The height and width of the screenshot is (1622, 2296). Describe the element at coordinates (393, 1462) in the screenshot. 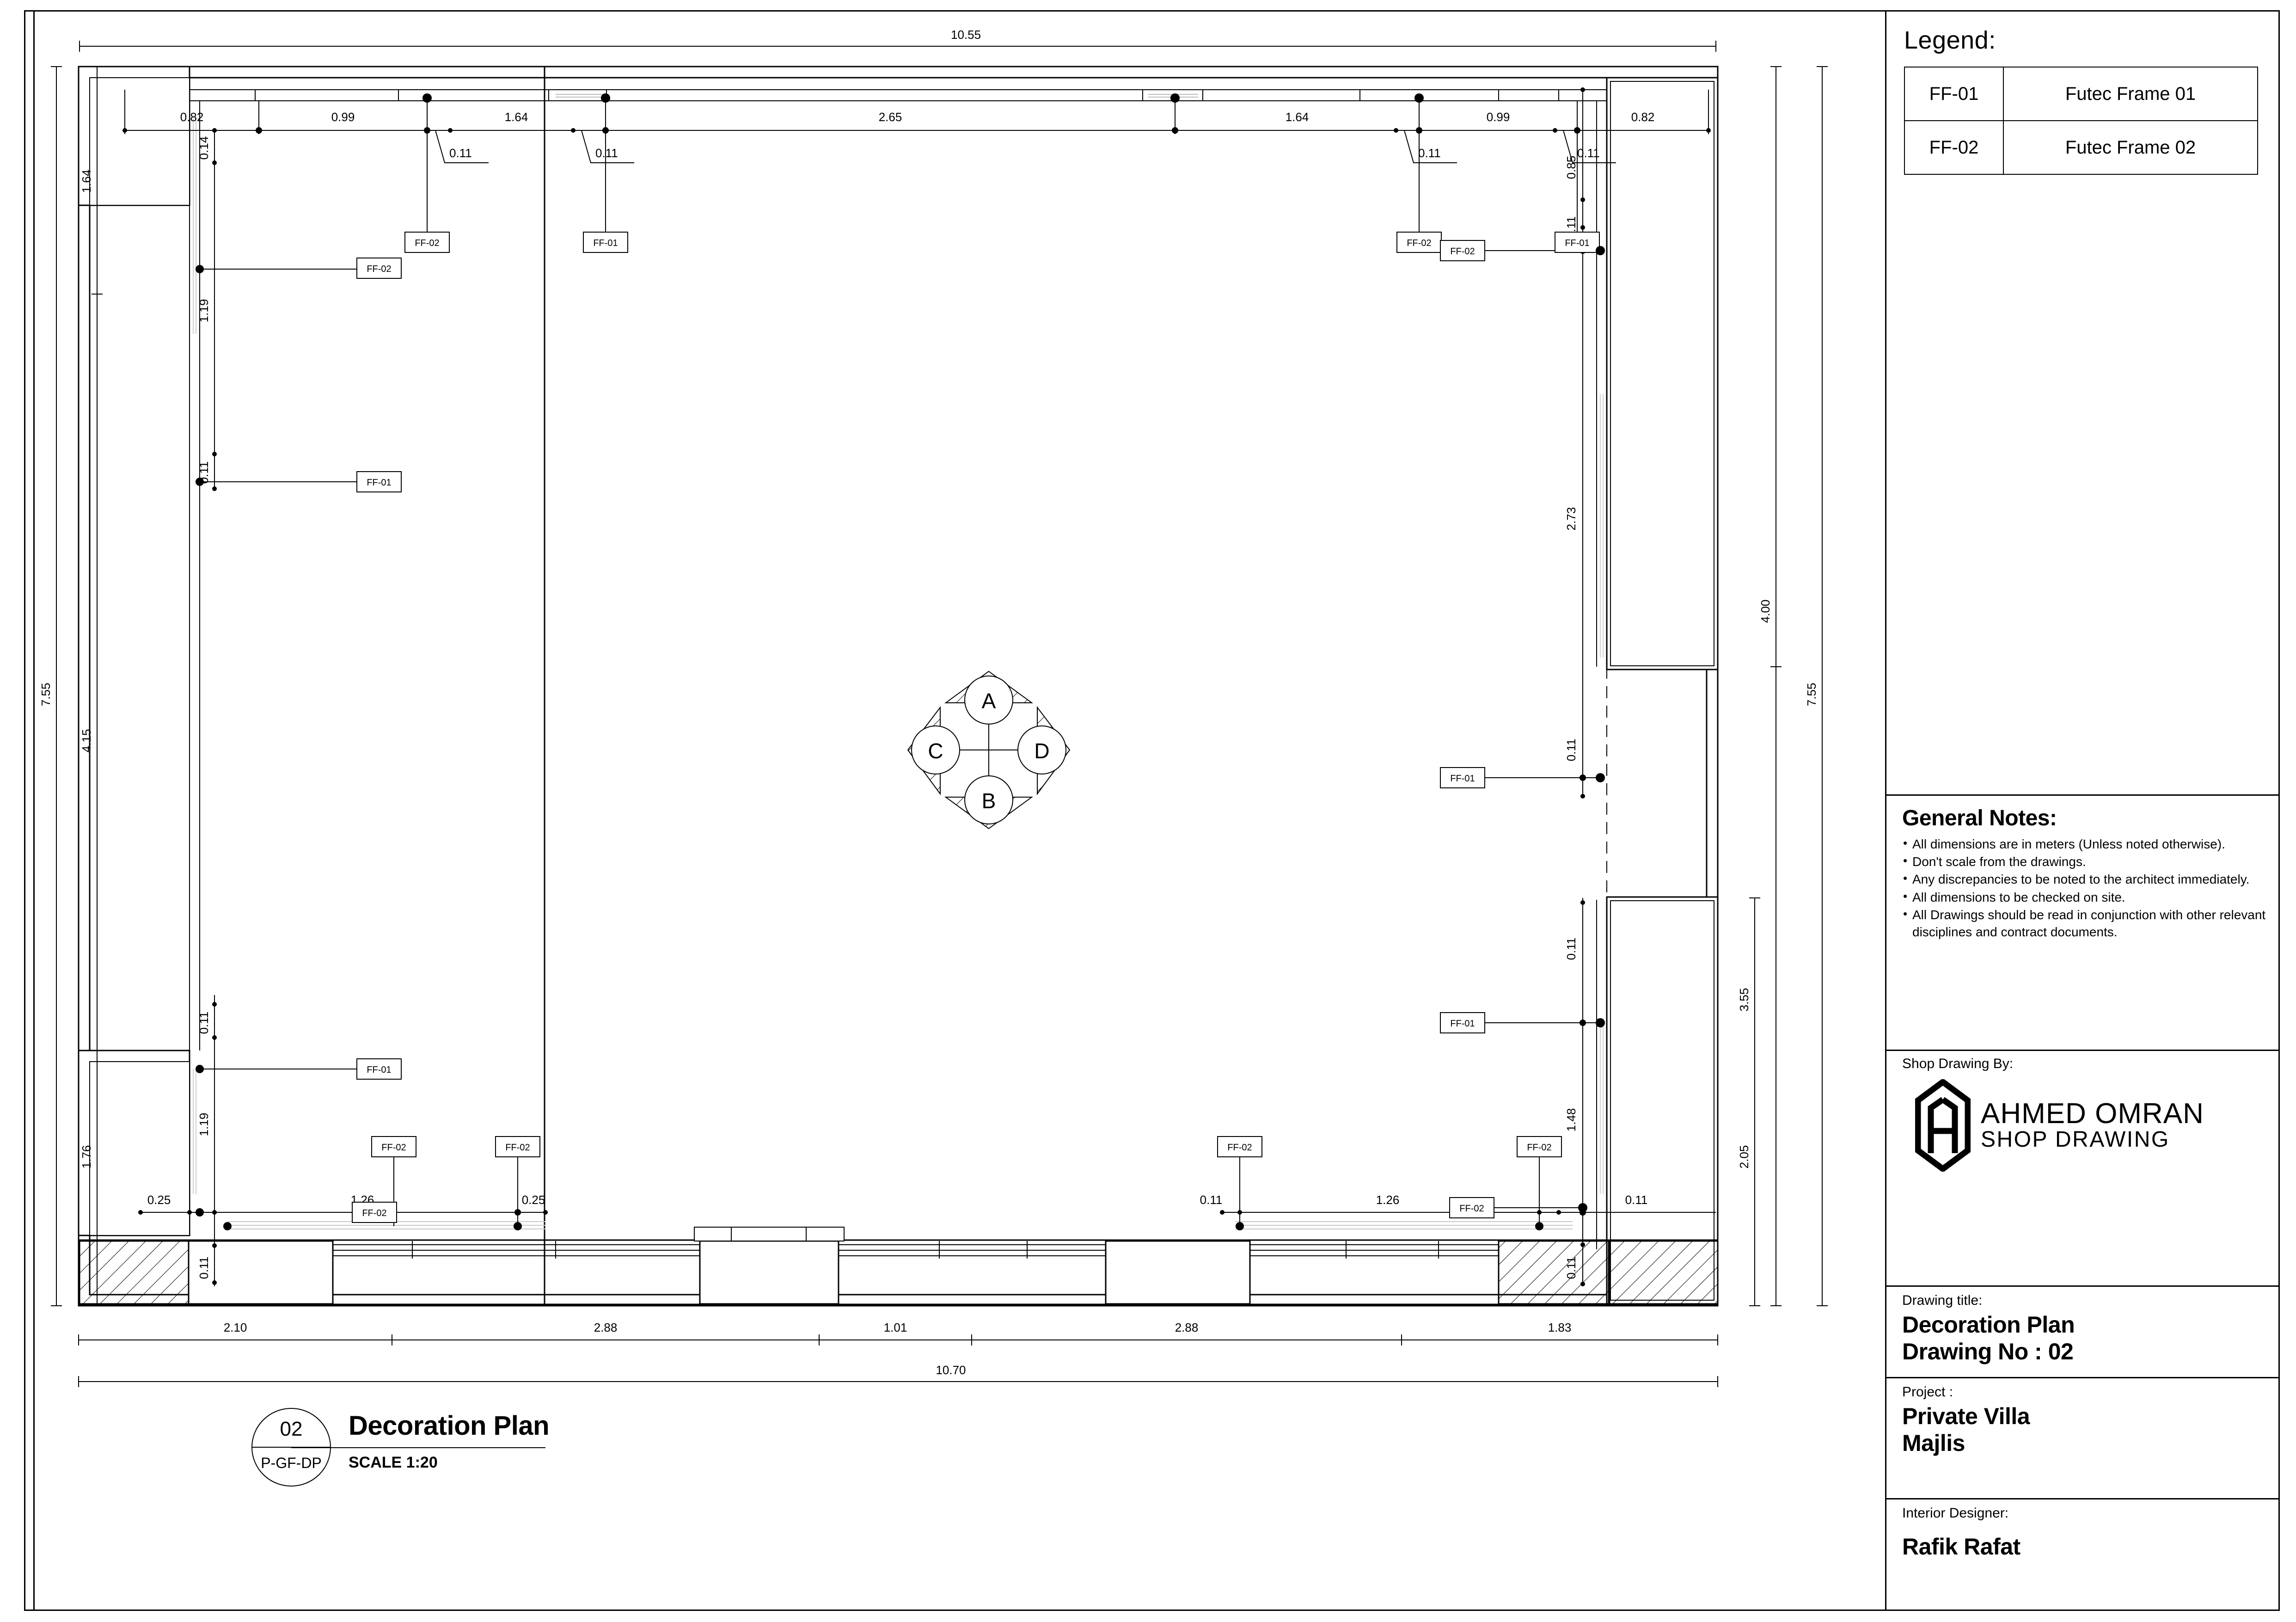

I see `plan-callout-scale: SCALE 1:20` at that location.